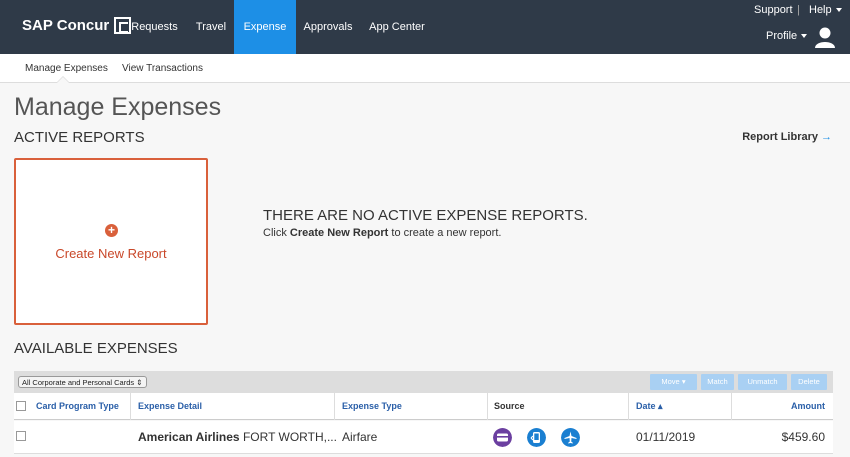 This screenshot has height=457, width=850. Describe the element at coordinates (360, 437) in the screenshot. I see `expense-type-cell: Airfare` at that location.